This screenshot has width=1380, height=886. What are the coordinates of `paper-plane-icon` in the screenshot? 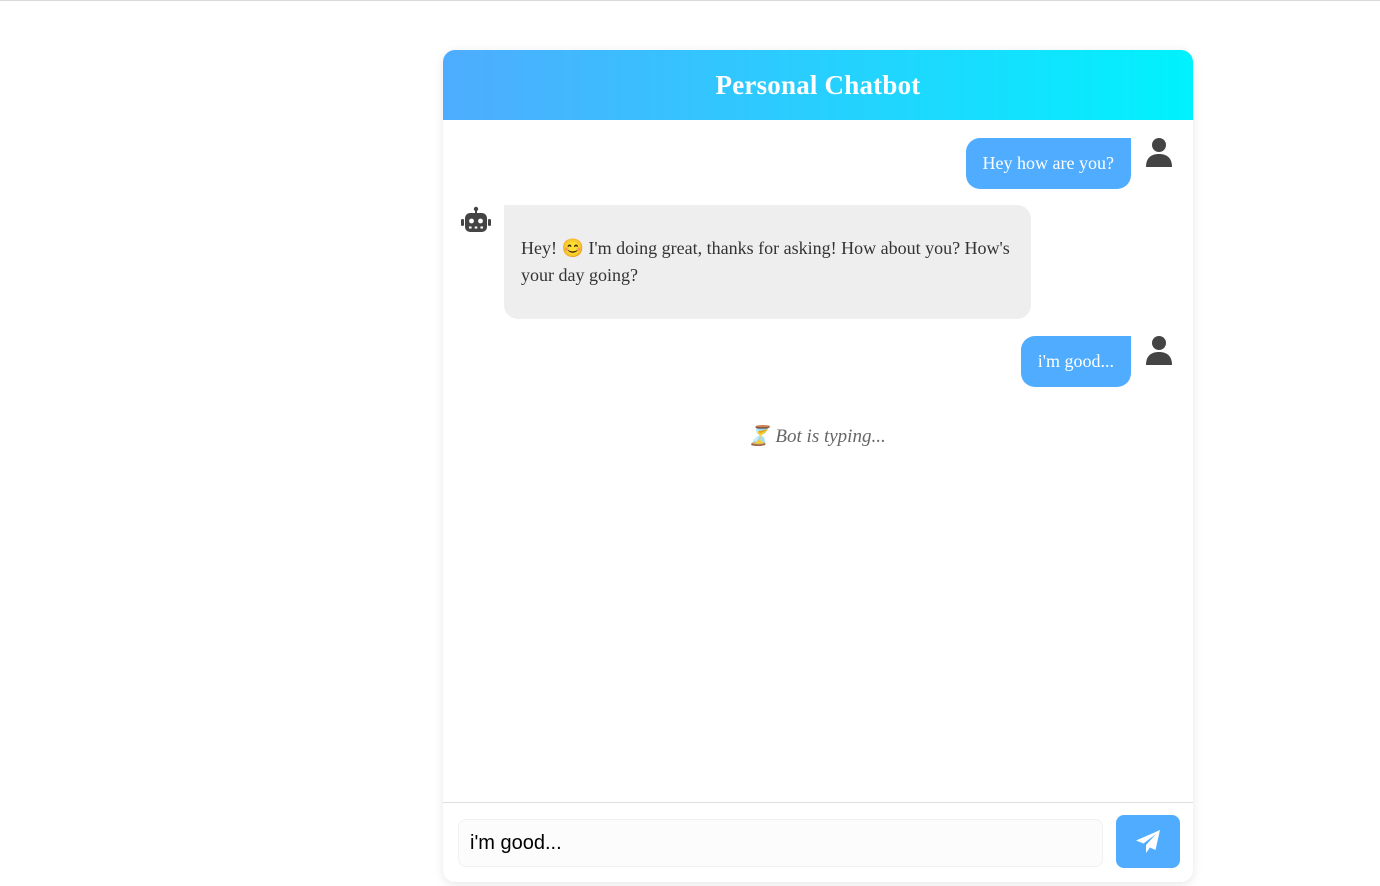 It's located at (1148, 842).